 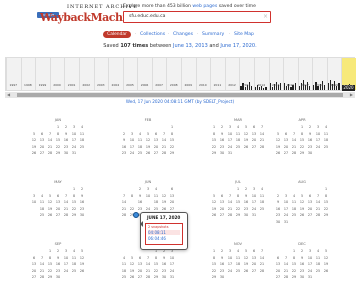 What do you see at coordinates (247, 85) in the screenshot?
I see `year-label: 2013` at bounding box center [247, 85].